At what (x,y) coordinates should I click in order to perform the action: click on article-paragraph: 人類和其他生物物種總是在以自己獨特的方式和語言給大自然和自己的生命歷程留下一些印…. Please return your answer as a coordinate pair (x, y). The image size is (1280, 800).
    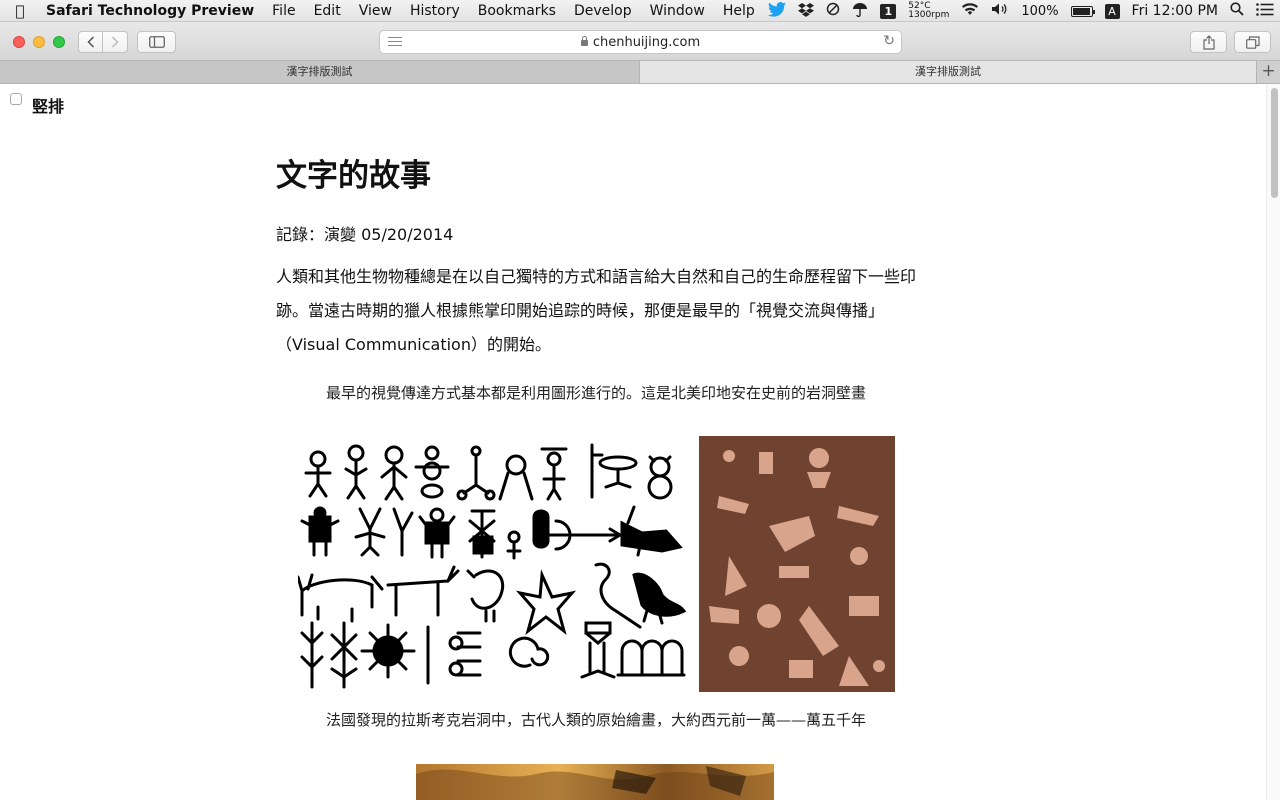
    Looking at the image, I should click on (596, 310).